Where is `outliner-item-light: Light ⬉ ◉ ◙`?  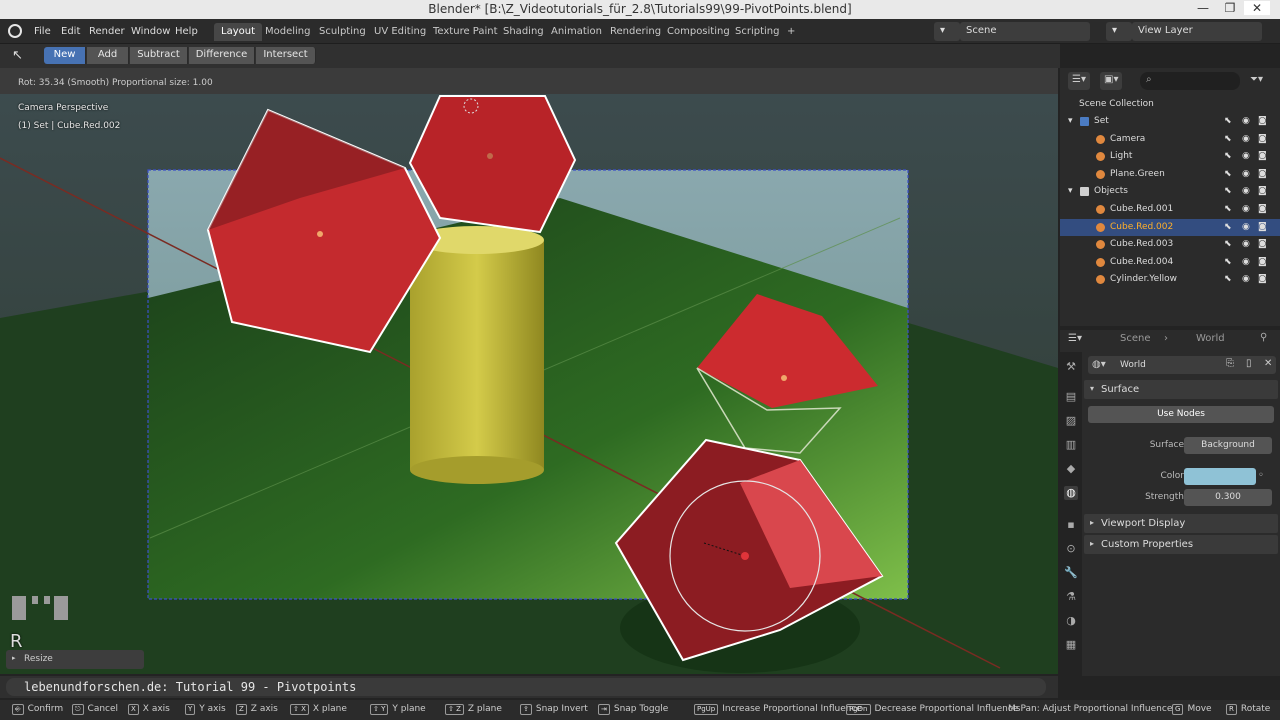
outliner-item-light: Light ⬉ ◉ ◙ is located at coordinates (1170, 156).